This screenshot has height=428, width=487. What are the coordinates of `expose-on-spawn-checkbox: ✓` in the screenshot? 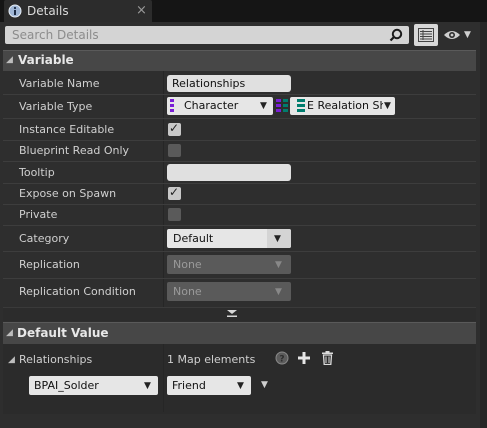 It's located at (174, 192).